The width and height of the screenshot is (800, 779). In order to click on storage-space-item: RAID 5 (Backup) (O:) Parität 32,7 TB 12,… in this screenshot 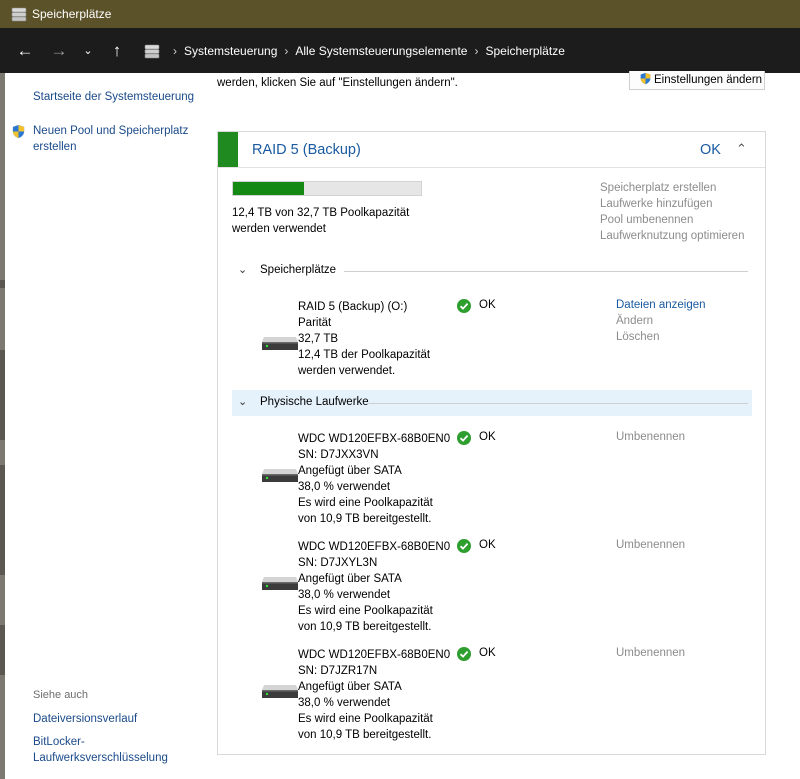, I will do `click(491, 344)`.